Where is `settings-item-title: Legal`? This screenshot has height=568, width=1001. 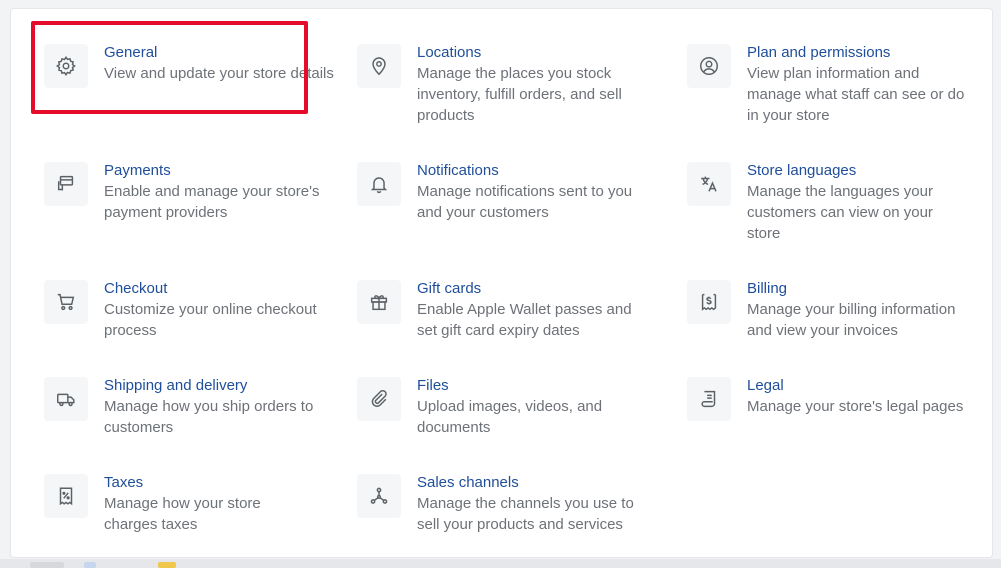 settings-item-title: Legal is located at coordinates (765, 385).